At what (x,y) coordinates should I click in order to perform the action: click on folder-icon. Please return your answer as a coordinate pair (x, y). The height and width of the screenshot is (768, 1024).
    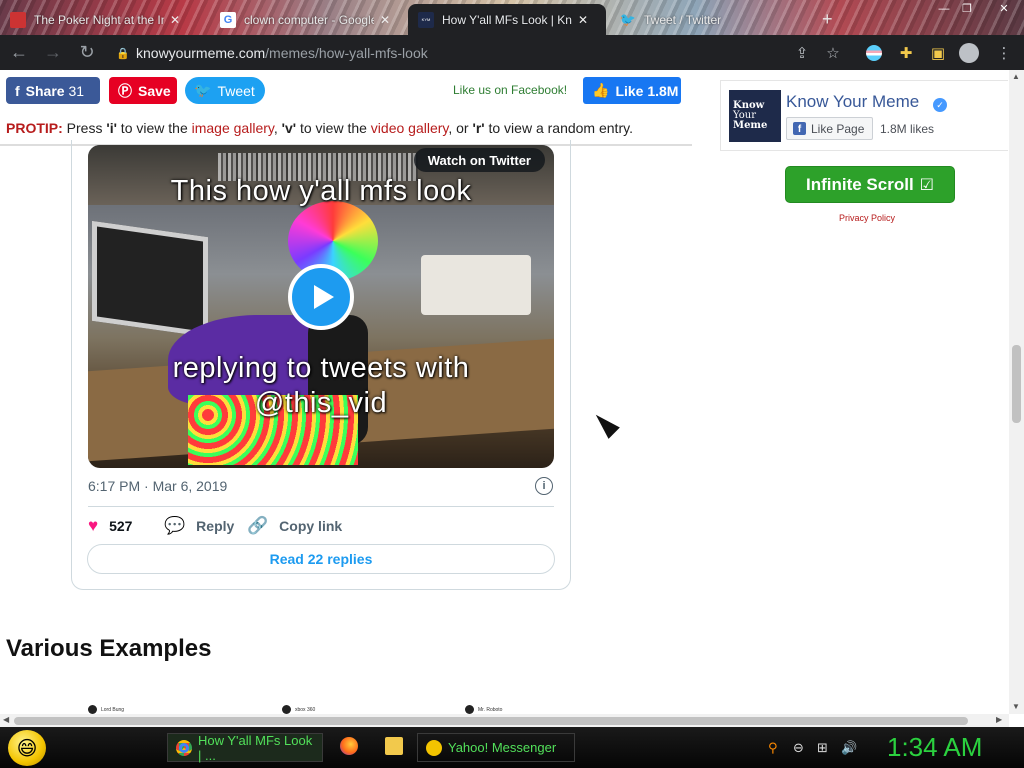
    Looking at the image, I should click on (394, 746).